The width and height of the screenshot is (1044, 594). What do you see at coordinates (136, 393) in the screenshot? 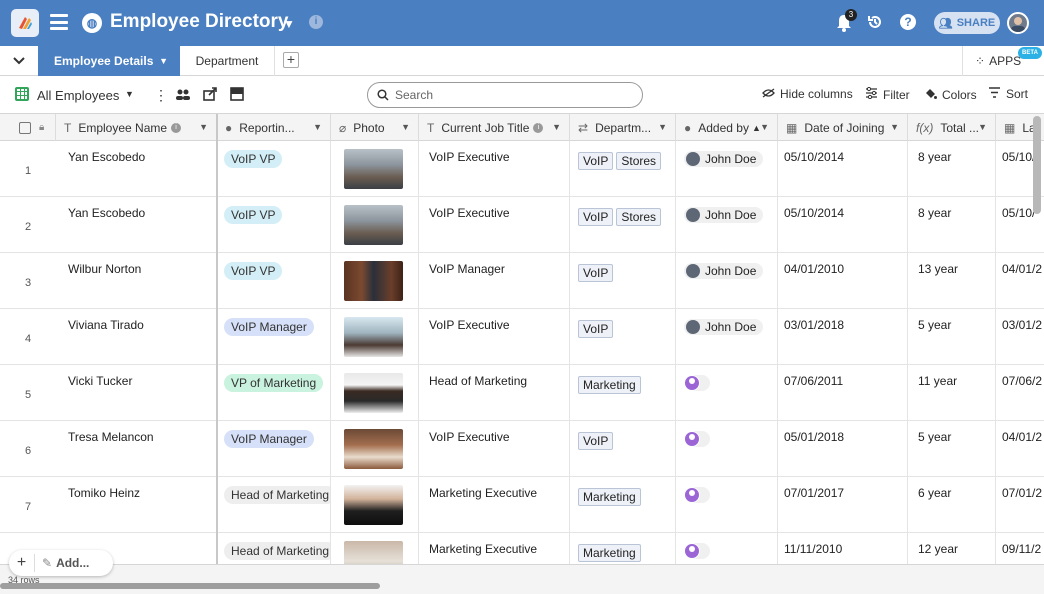
I see `cell-employee-name: Vicki Tucker` at bounding box center [136, 393].